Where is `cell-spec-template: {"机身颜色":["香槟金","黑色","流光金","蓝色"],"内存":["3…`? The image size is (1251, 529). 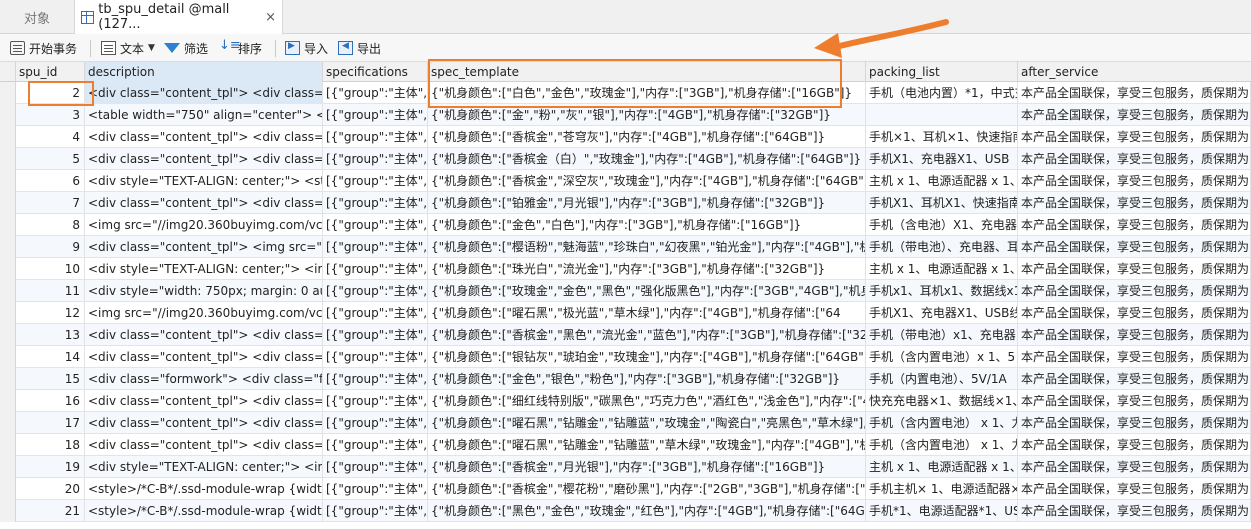
cell-spec-template: {"机身颜色":["香槟金","黑色","流光金","蓝色"],"内存":["3… is located at coordinates (647, 335).